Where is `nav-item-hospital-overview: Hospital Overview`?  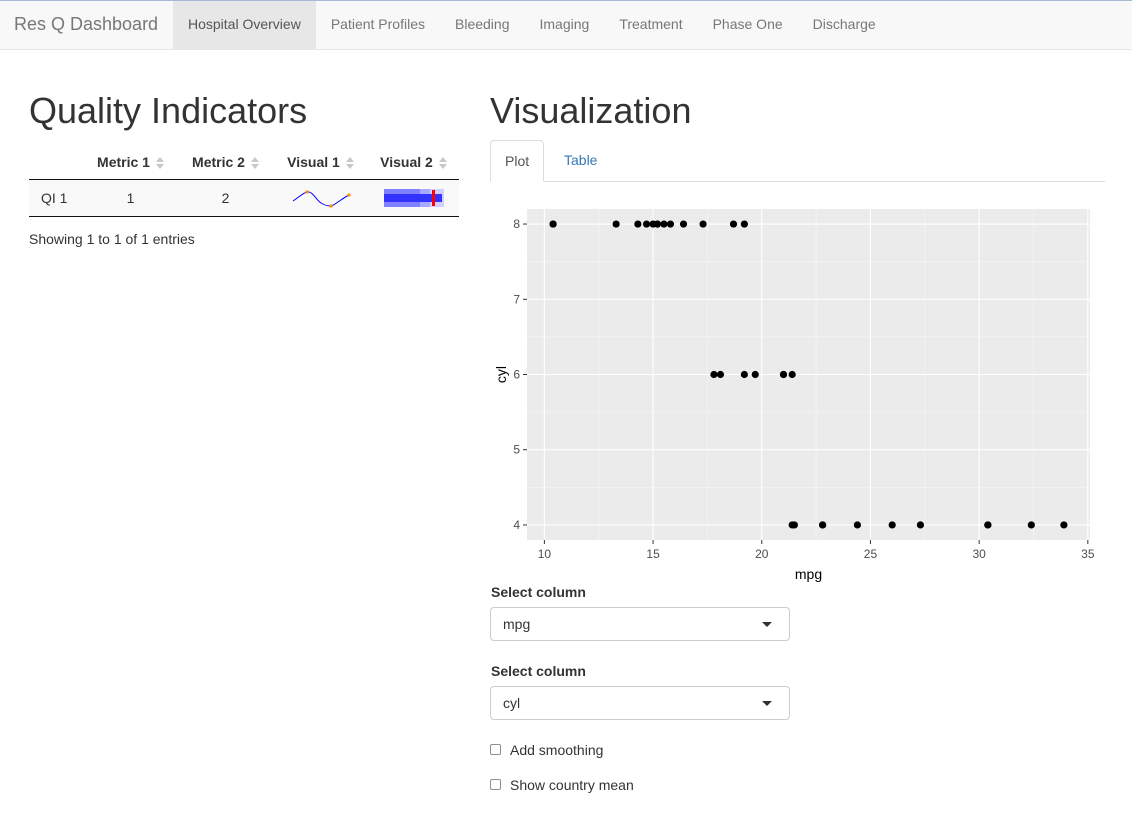 nav-item-hospital-overview: Hospital Overview is located at coordinates (244, 25).